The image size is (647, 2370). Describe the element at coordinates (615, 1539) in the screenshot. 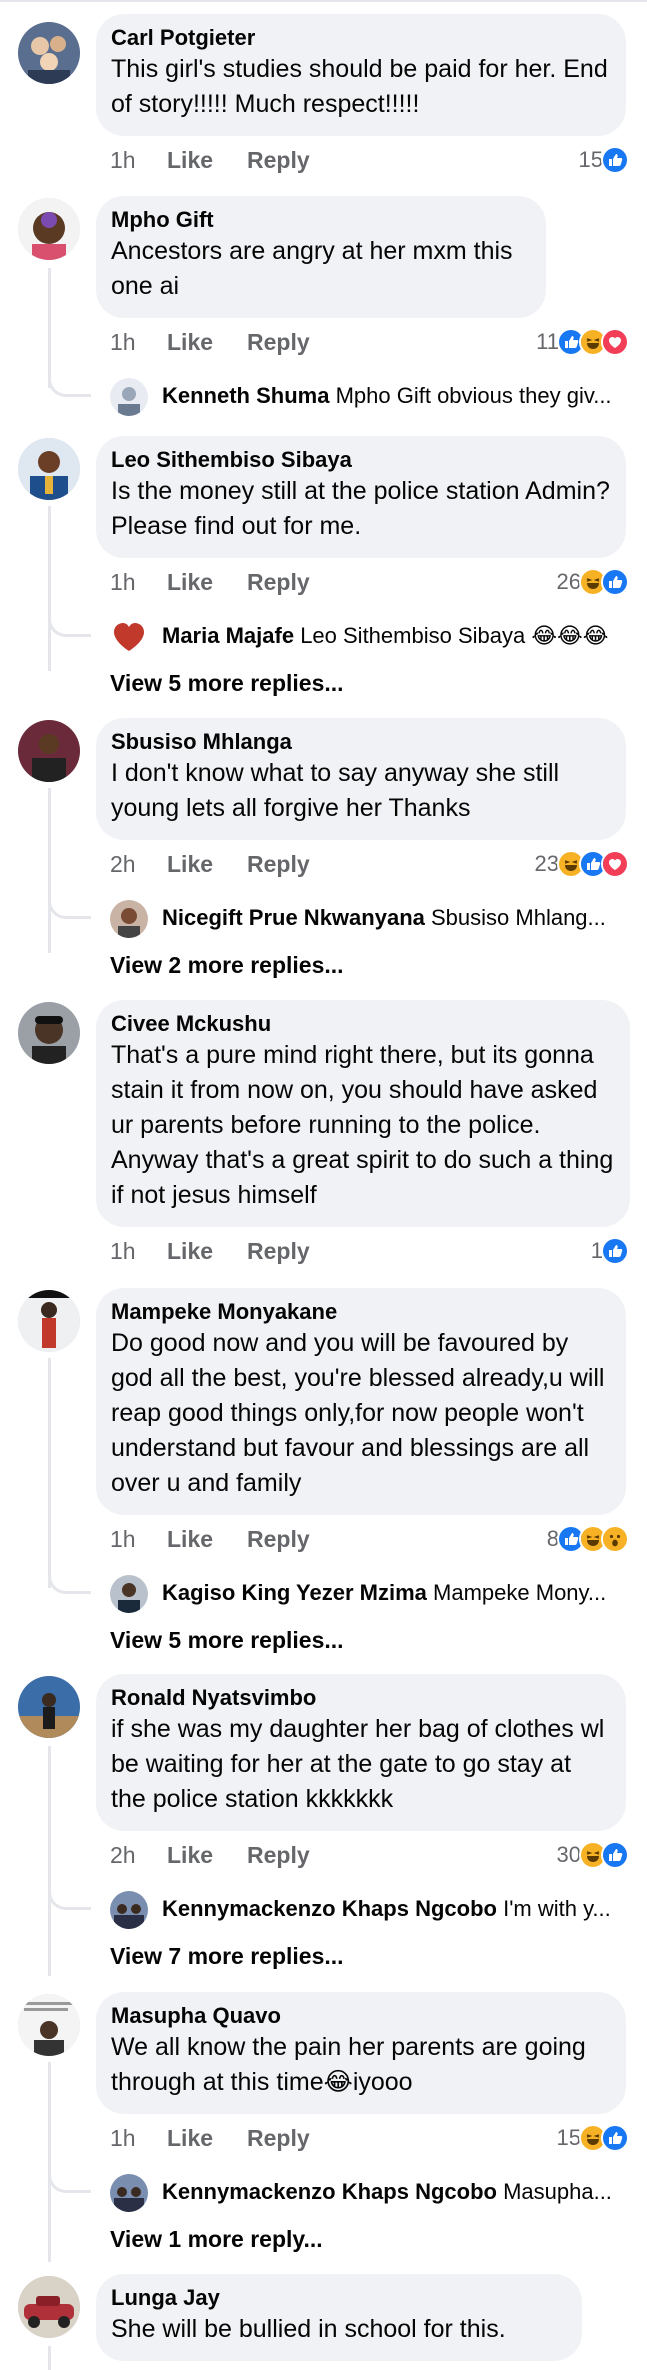

I see `wow-icon` at that location.